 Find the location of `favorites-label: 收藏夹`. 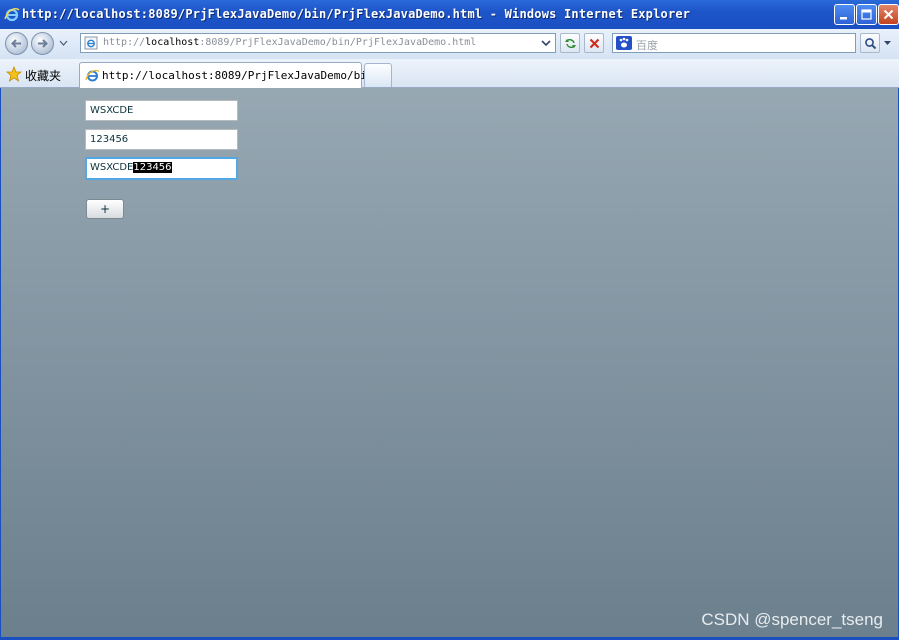

favorites-label: 收藏夹 is located at coordinates (43, 75).